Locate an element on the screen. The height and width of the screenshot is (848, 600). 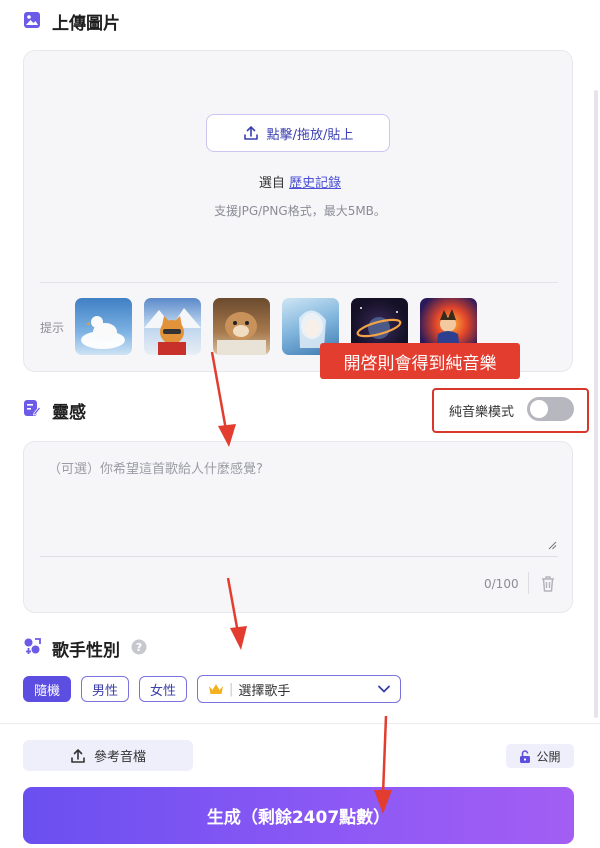
reference-audio-label: 參考音檔 is located at coordinates (119, 757).